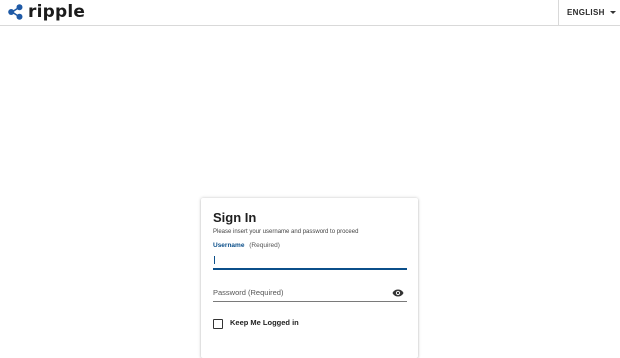 This screenshot has height=358, width=620. What do you see at coordinates (15, 12) in the screenshot?
I see `ripple-logo-icon` at bounding box center [15, 12].